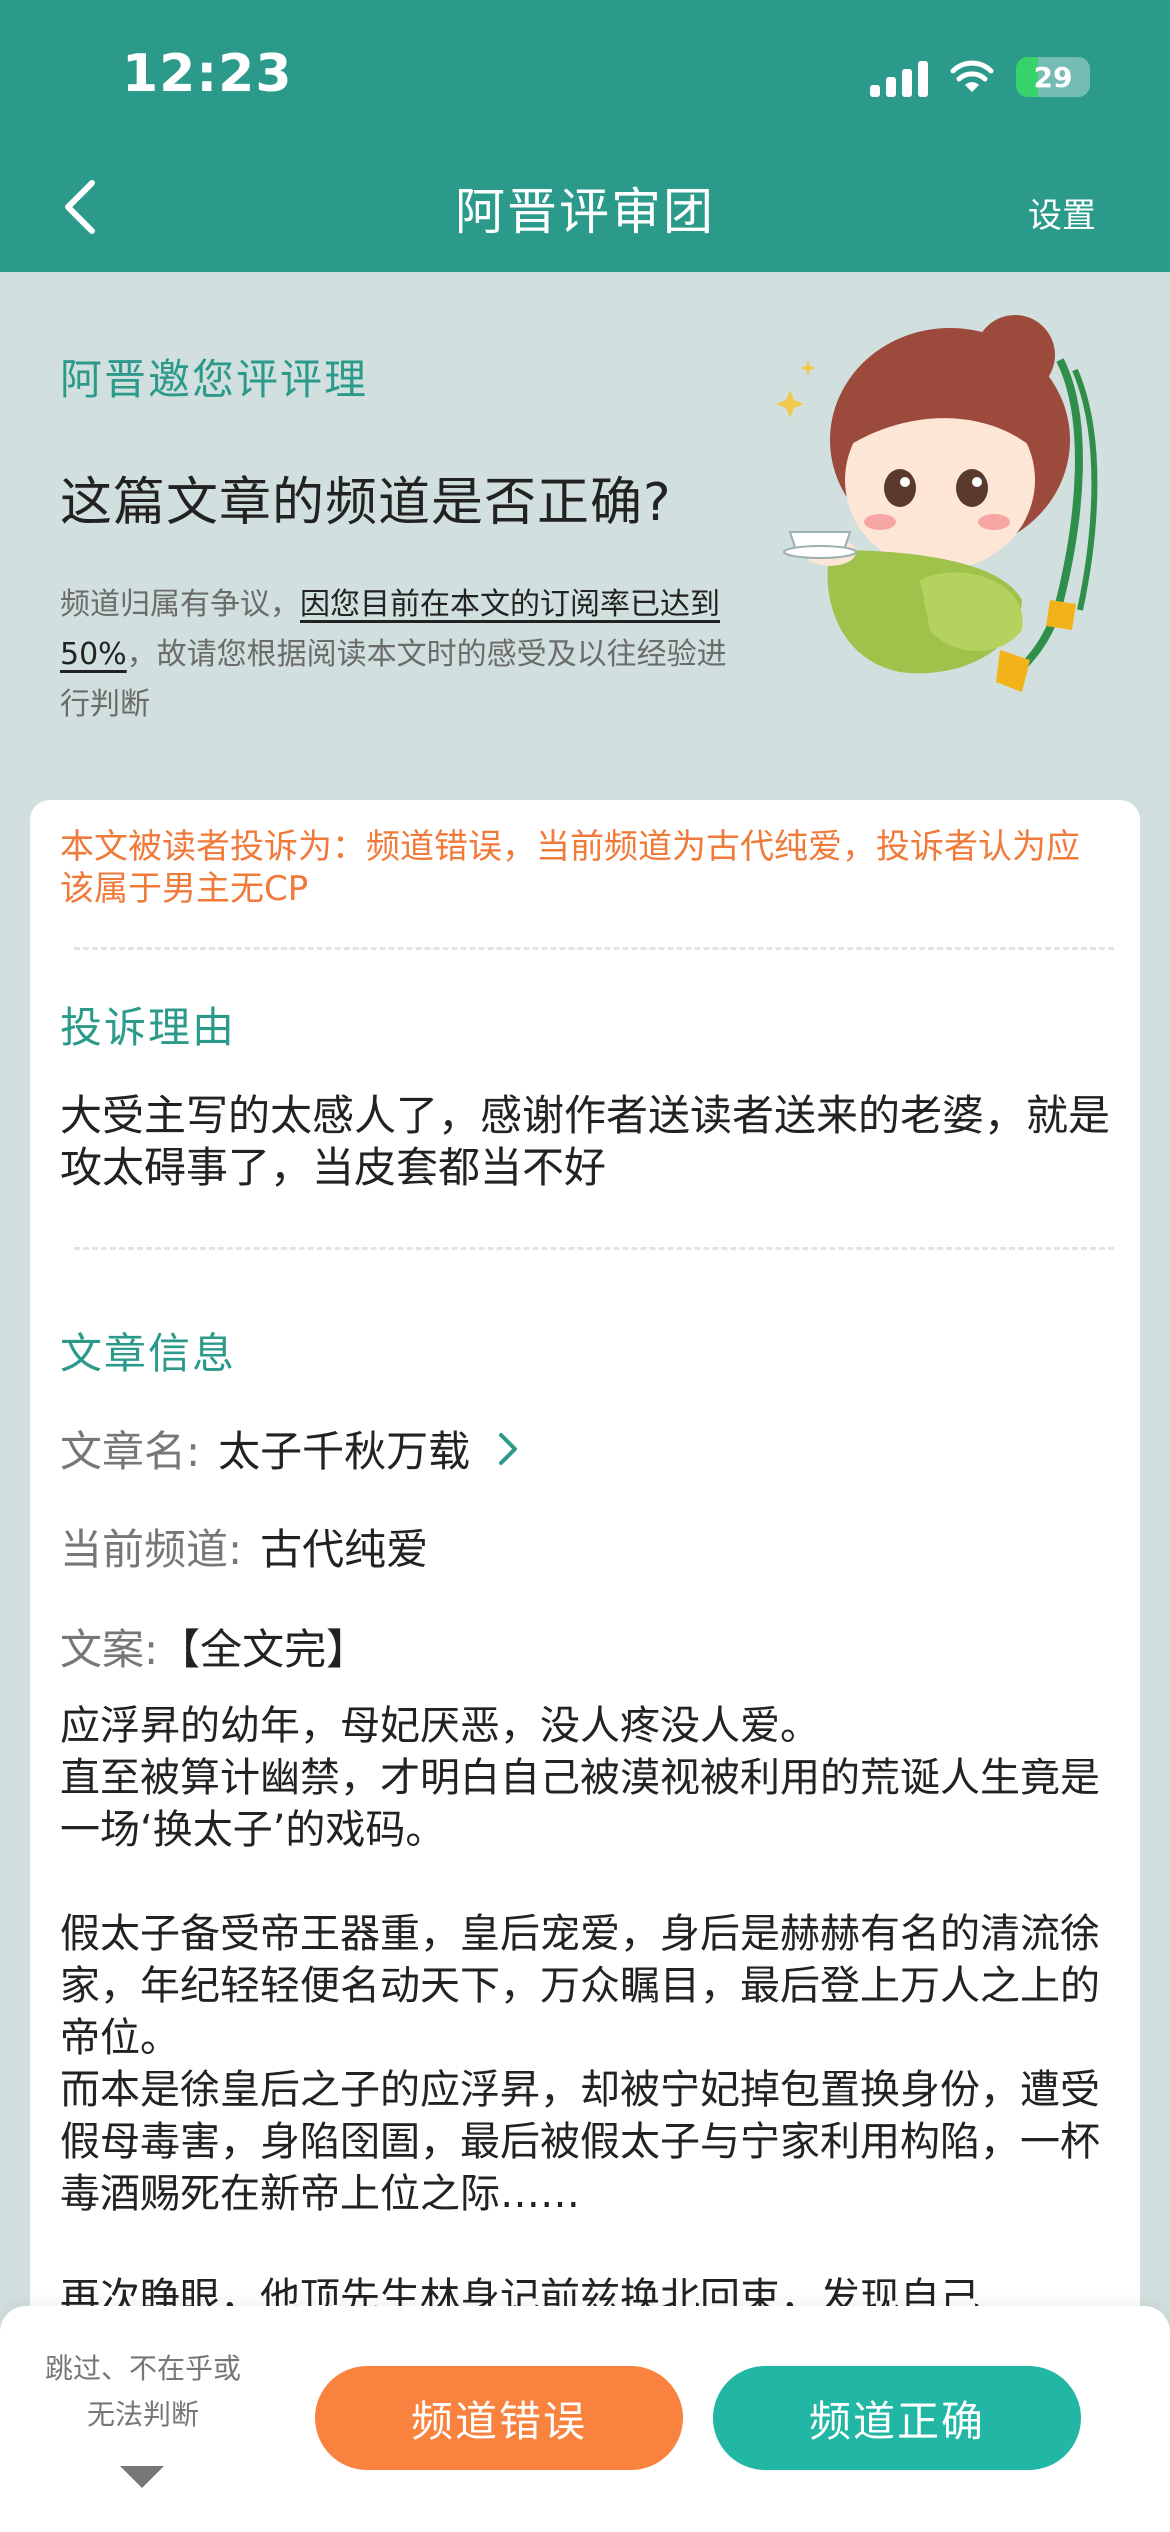  What do you see at coordinates (580, 1804) in the screenshot?
I see `synopsis-paragraph: 直至被算计幽禁，才明白自己被漠视被利用的荒诞人生竟是一场‘换太子’的戏码。` at bounding box center [580, 1804].